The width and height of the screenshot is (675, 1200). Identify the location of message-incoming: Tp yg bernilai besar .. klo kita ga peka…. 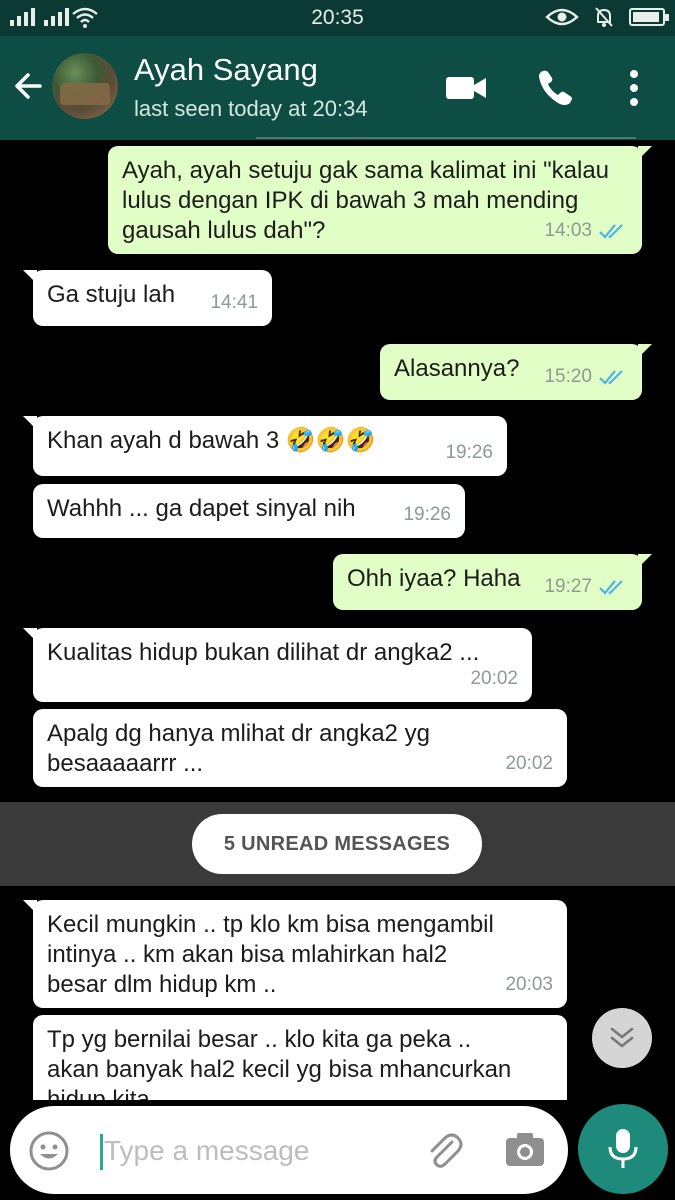
(300, 1057).